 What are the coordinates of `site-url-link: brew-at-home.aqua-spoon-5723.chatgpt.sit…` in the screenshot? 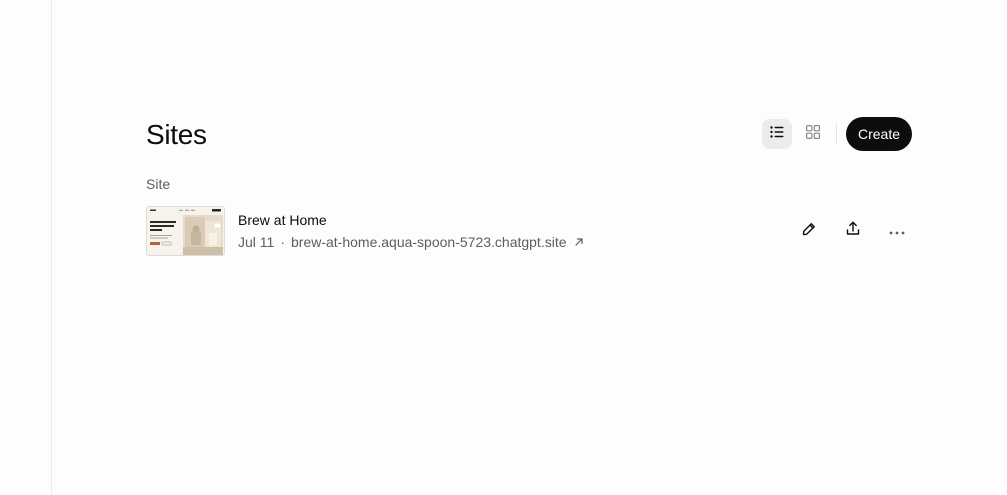 It's located at (429, 242).